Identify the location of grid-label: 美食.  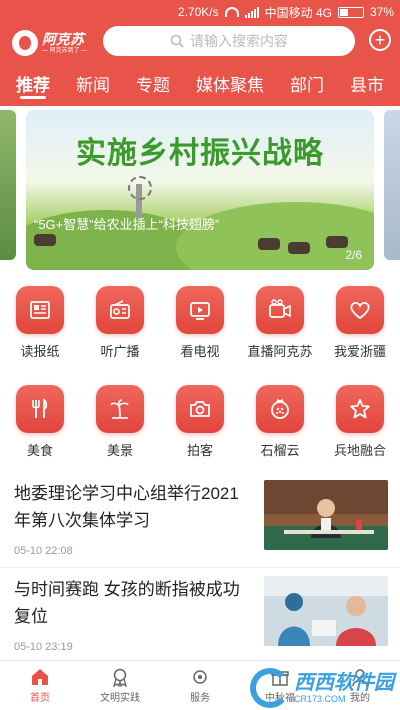
(39, 450).